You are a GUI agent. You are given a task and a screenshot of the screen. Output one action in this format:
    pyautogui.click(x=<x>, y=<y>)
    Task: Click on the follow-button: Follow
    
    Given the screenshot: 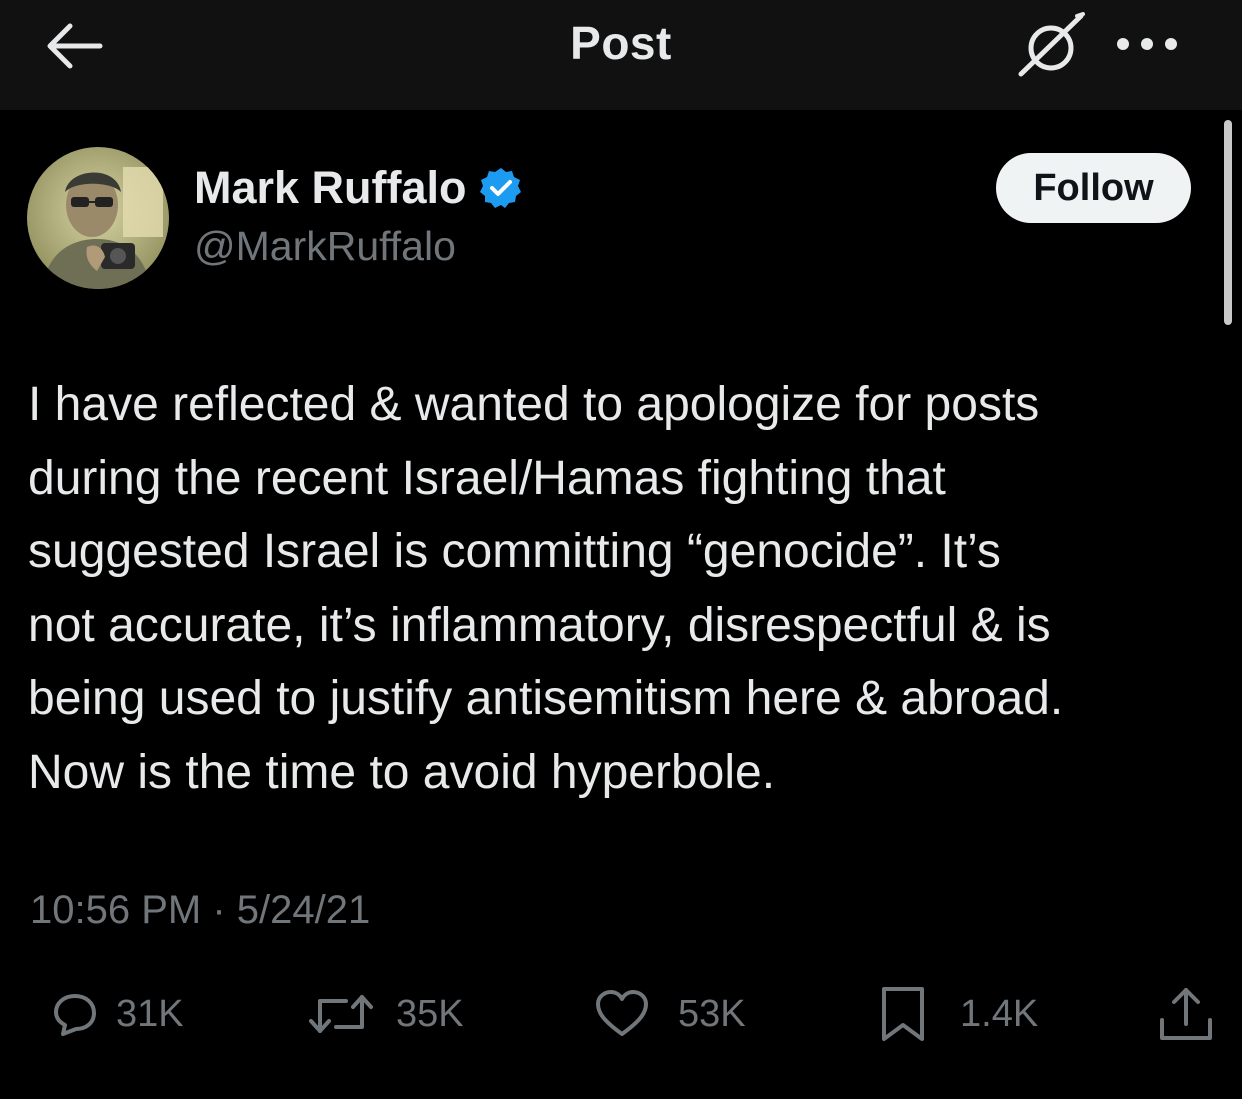 What is the action you would take?
    pyautogui.click(x=1093, y=188)
    